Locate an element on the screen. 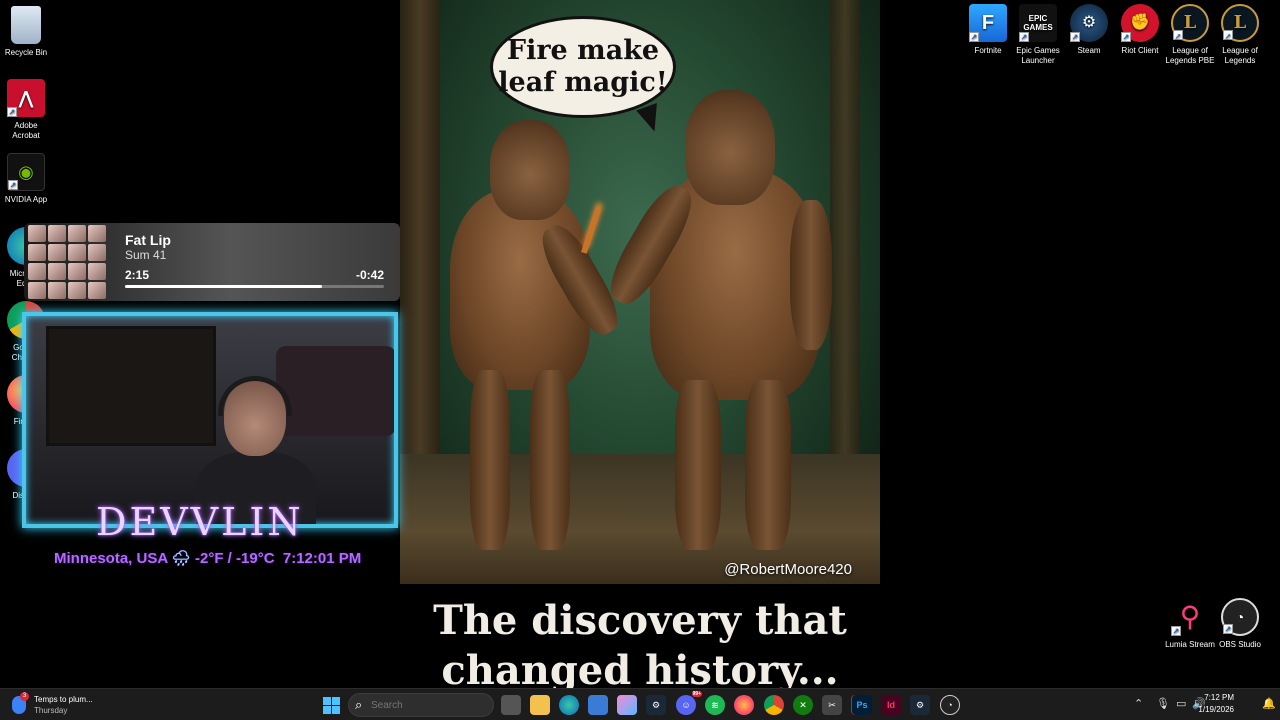  desktop-icon-label: Lumia Stream is located at coordinates (1190, 644).